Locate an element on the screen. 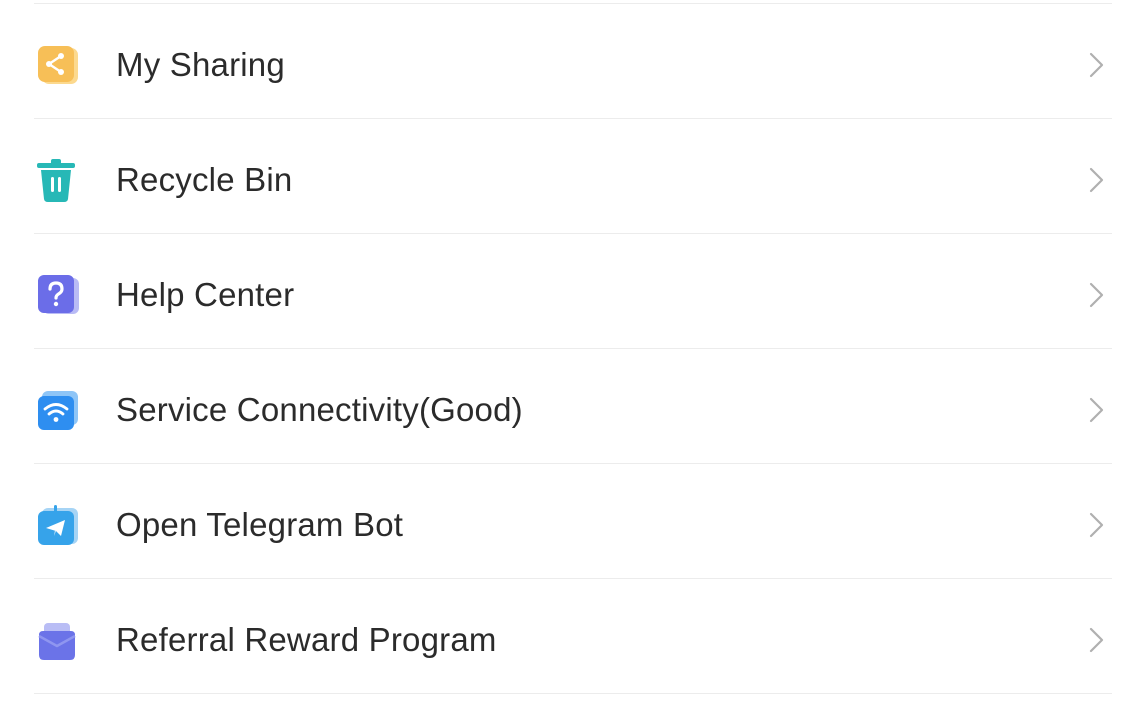 This screenshot has width=1146, height=716. telegram-icon is located at coordinates (58, 526).